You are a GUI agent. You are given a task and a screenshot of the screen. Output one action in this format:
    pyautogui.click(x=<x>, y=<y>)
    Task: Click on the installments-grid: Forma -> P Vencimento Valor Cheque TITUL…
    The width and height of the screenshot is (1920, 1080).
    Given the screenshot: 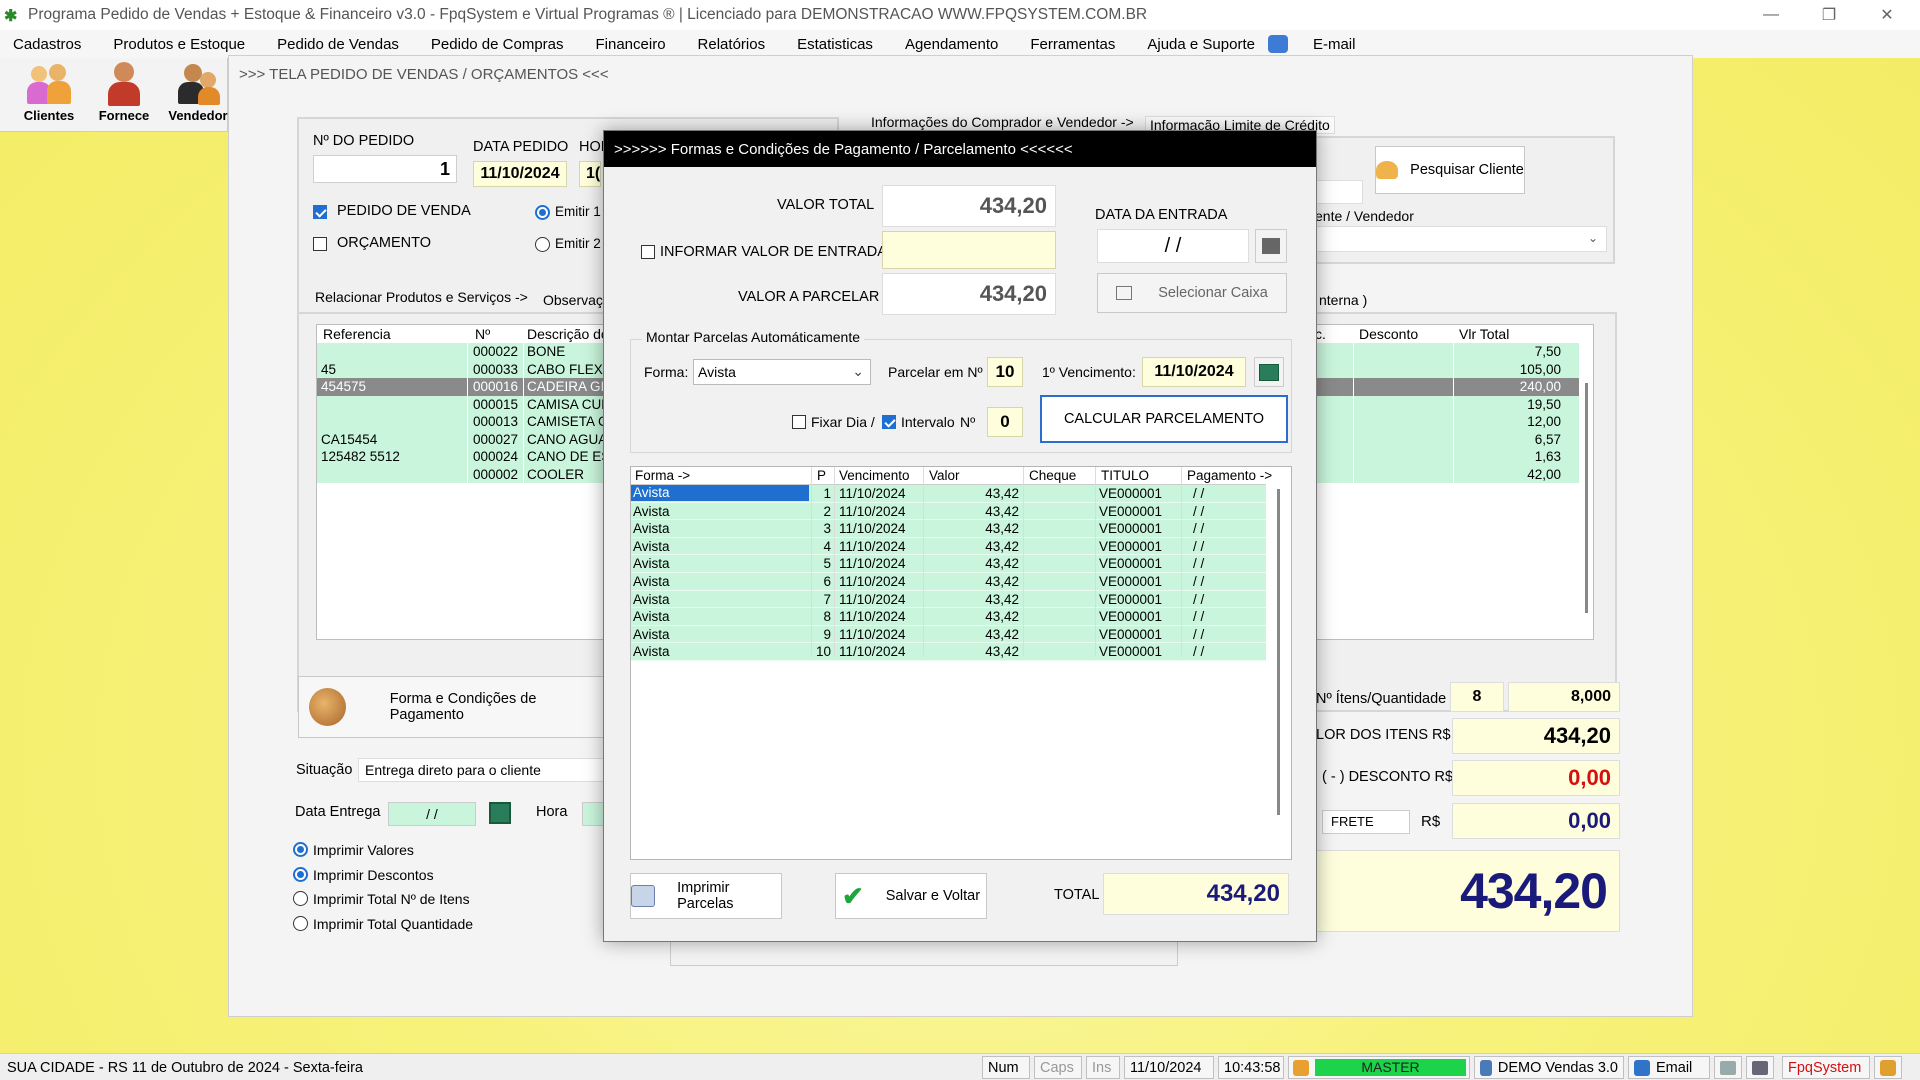 What is the action you would take?
    pyautogui.click(x=961, y=663)
    